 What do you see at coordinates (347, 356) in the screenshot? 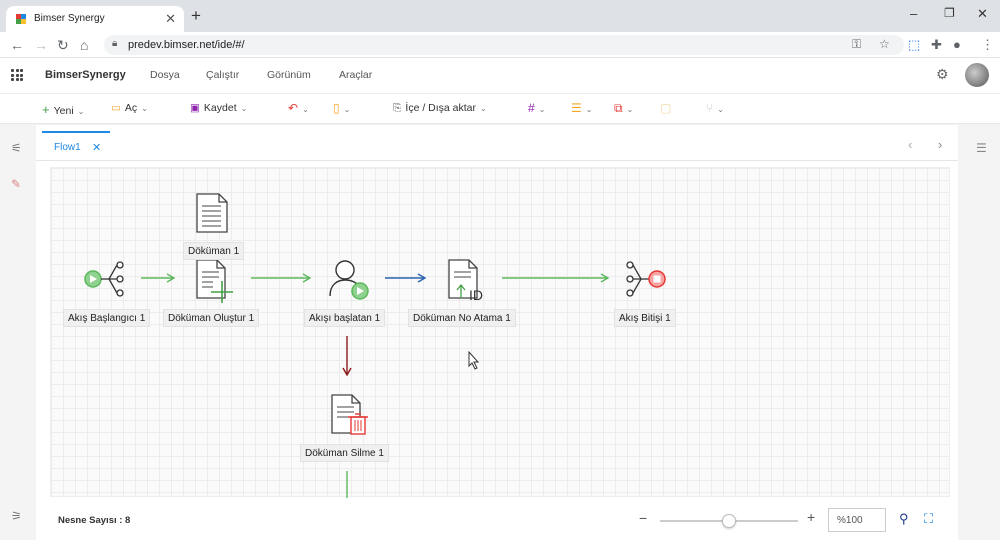
I see `connector-initiator-delete` at bounding box center [347, 356].